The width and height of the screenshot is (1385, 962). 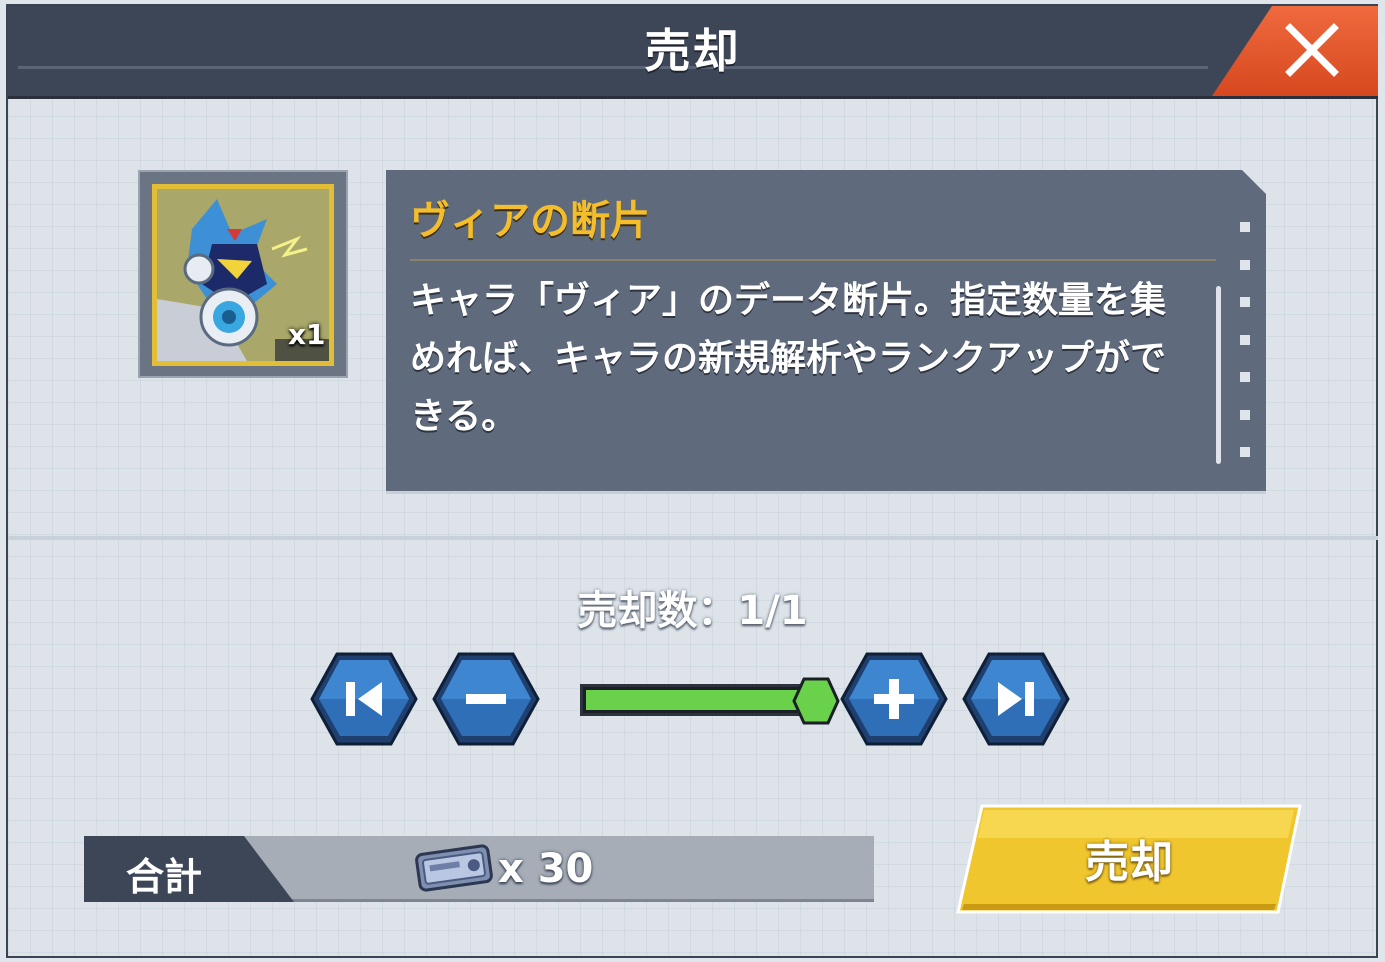 I want to click on total-amount: x 30, so click(x=546, y=869).